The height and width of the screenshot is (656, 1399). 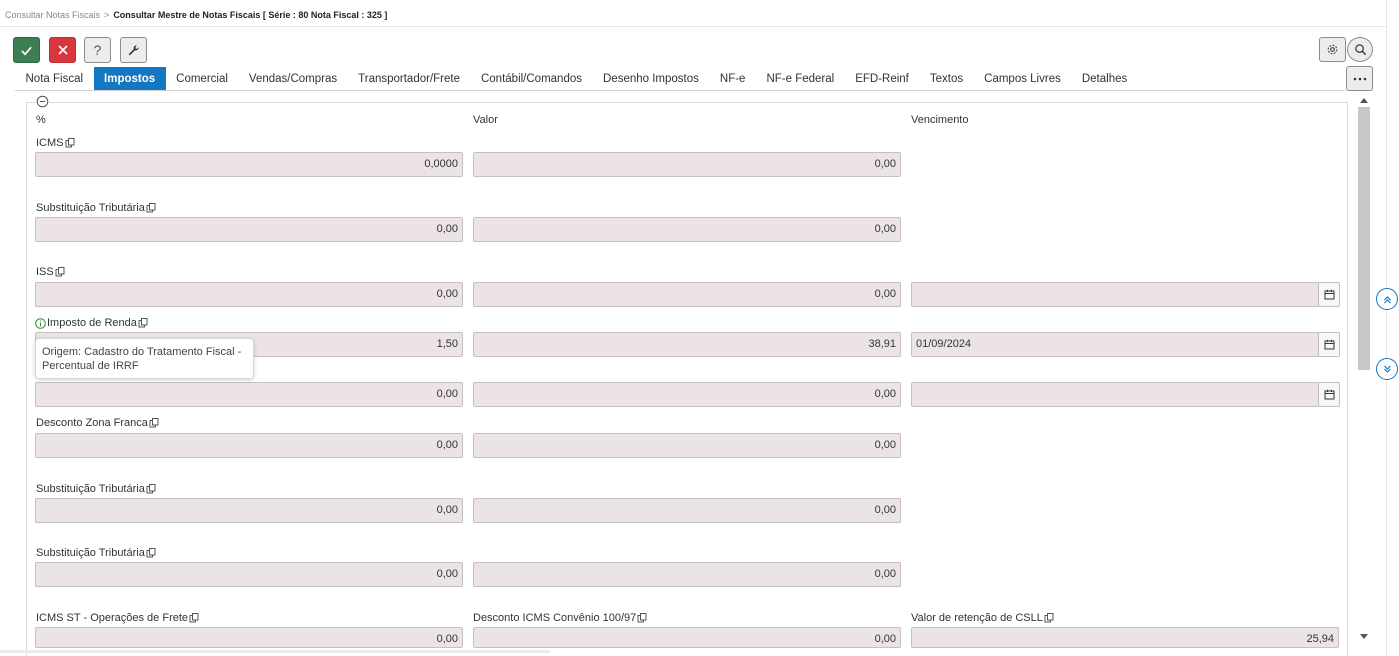 What do you see at coordinates (54, 79) in the screenshot?
I see `tab-nota-fiscal: Nota Fiscal` at bounding box center [54, 79].